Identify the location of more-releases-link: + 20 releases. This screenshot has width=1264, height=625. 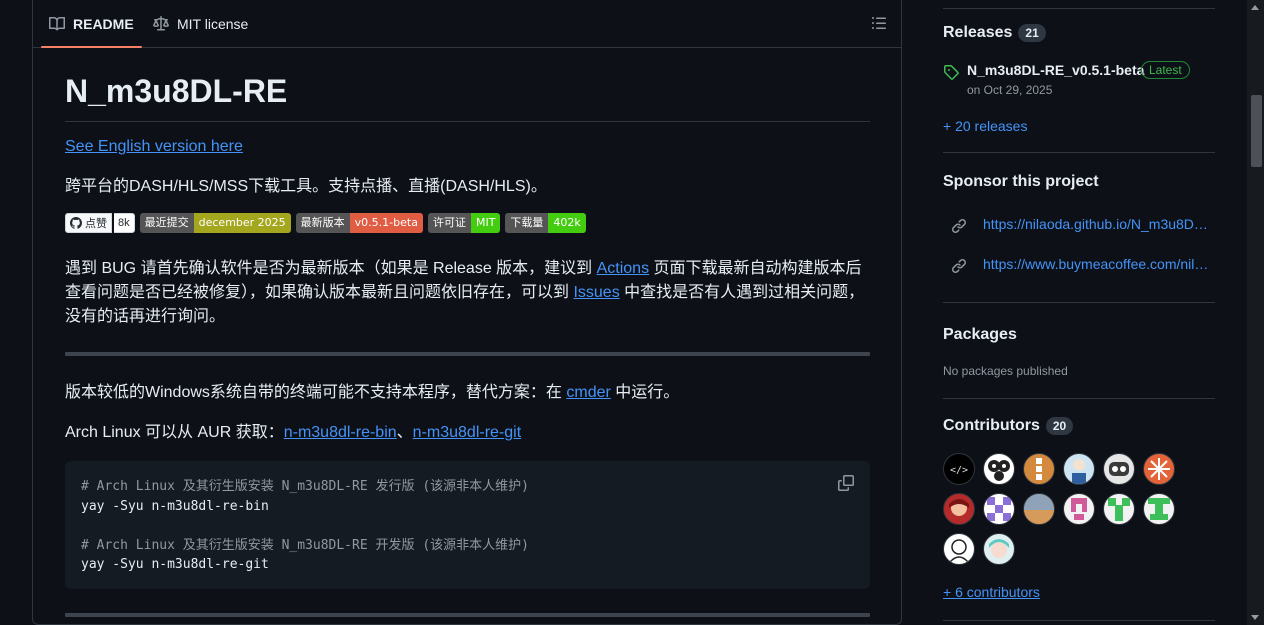
(985, 126).